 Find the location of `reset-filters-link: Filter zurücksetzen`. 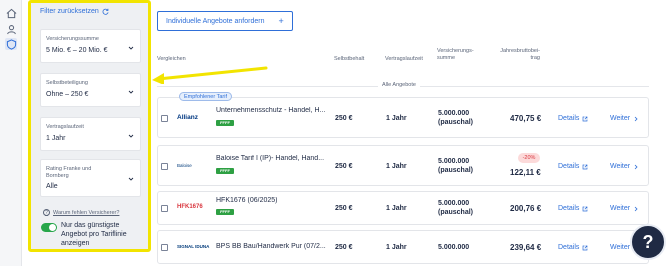

reset-filters-link: Filter zurücksetzen is located at coordinates (74, 11).